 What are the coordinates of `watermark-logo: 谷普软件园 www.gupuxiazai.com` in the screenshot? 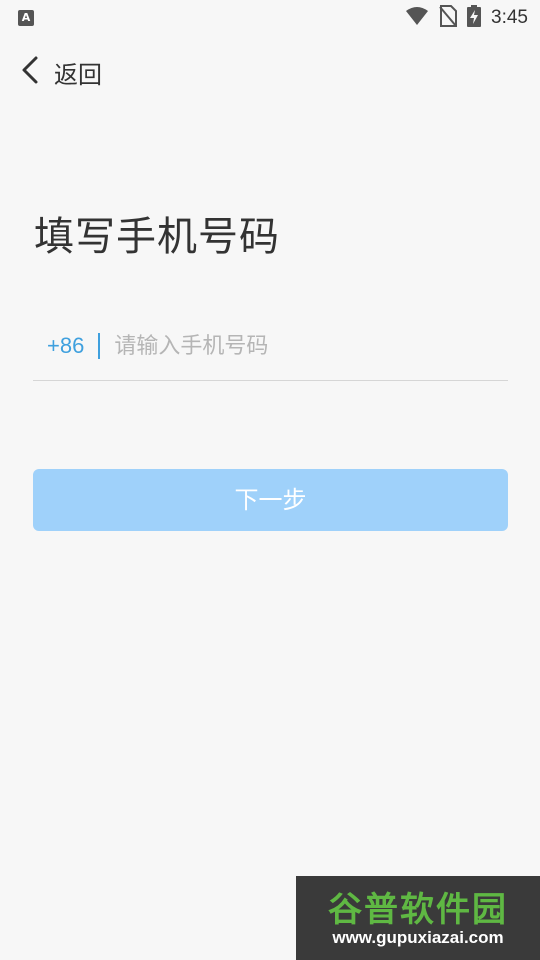 It's located at (418, 918).